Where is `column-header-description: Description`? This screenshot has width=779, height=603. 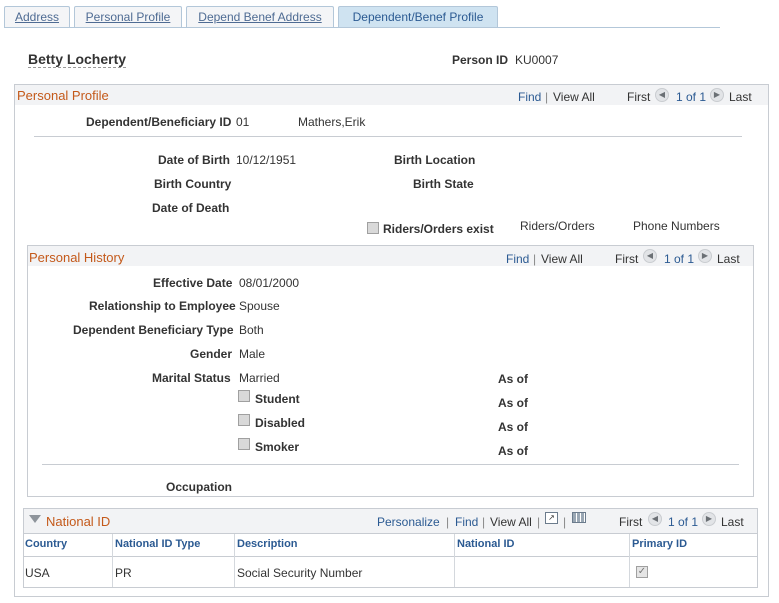
column-header-description: Description is located at coordinates (267, 544).